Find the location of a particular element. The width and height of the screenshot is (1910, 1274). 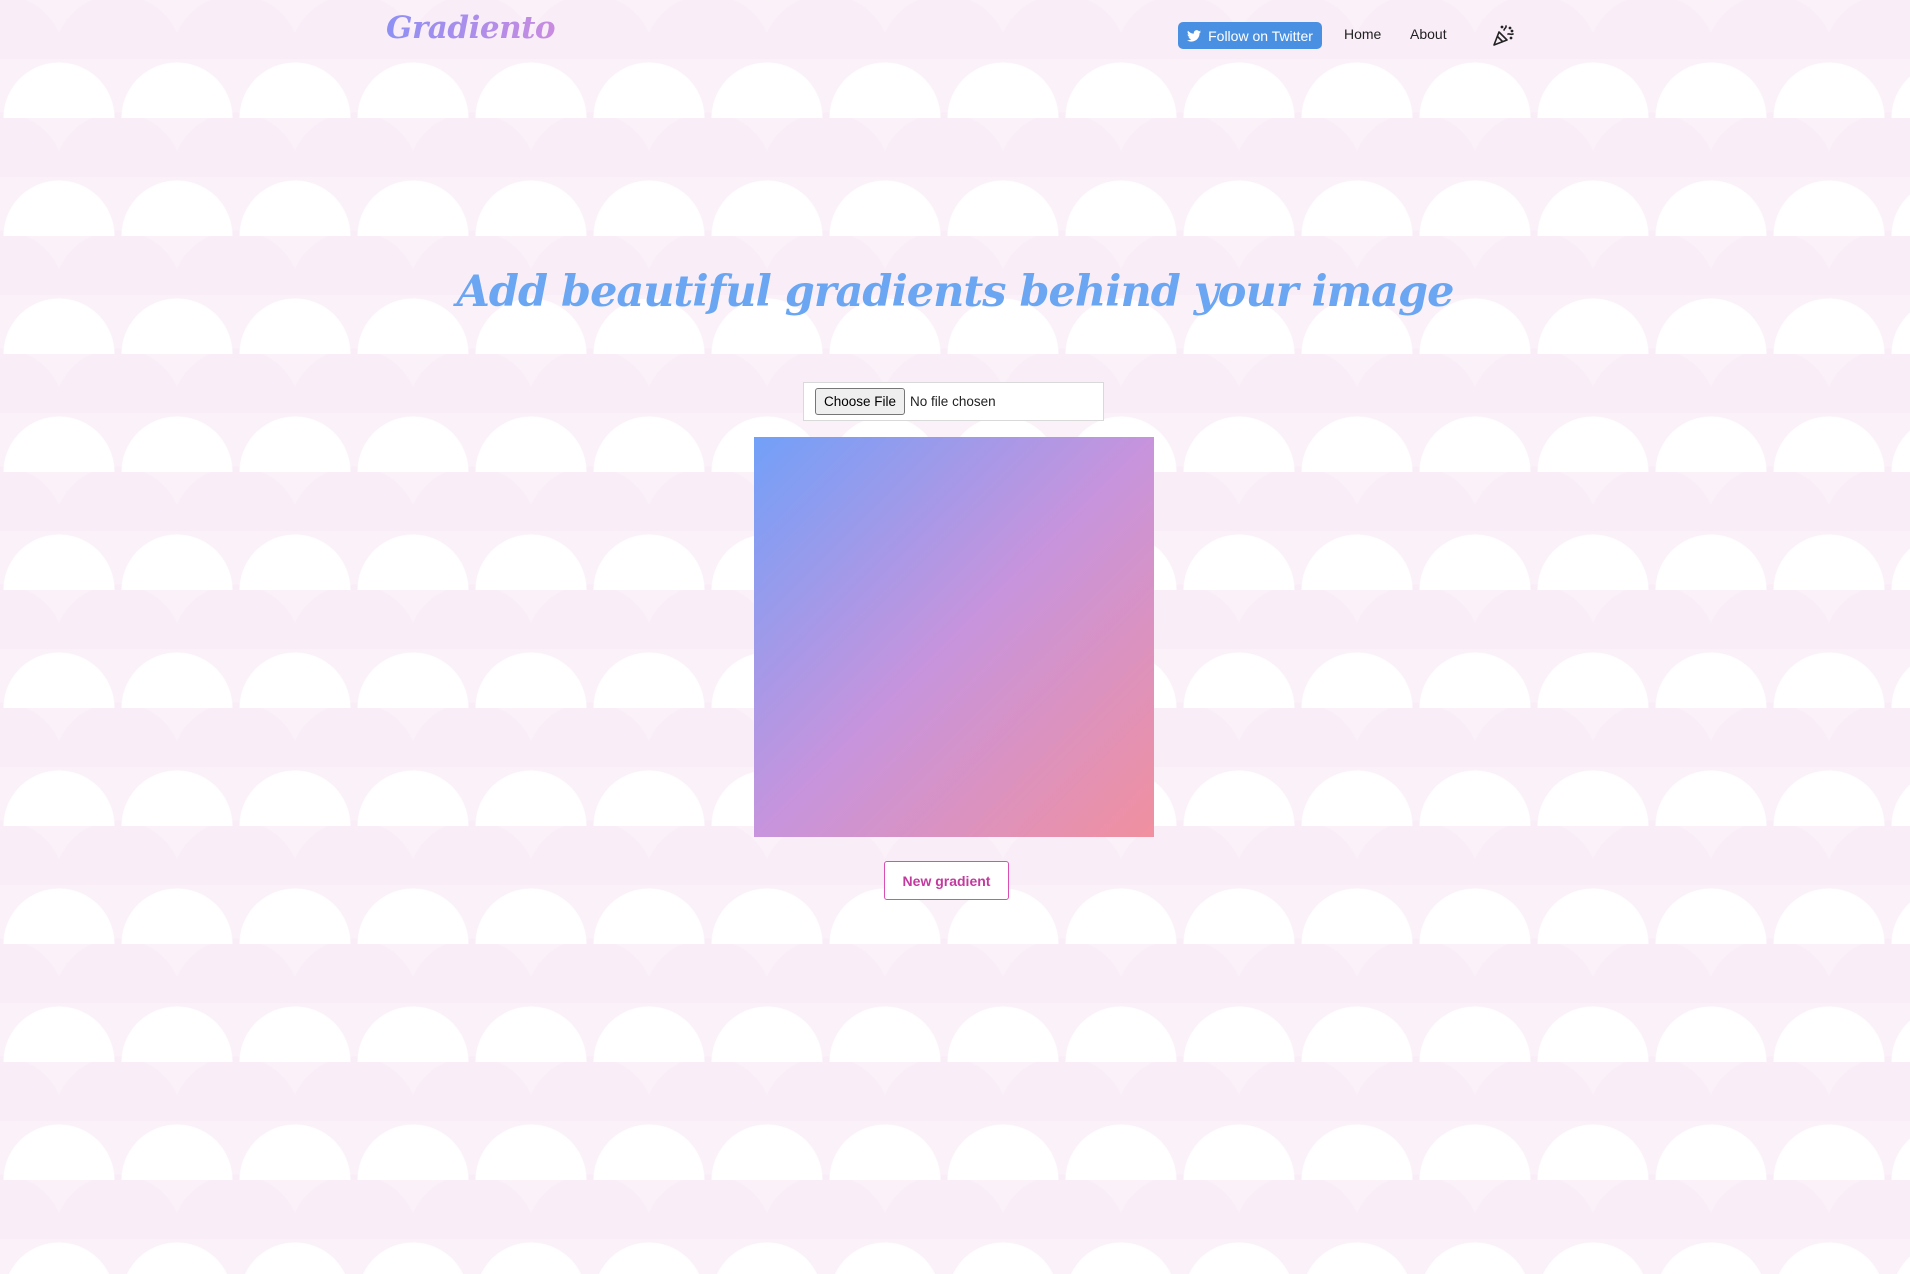

file-input: Choose File No file chosen is located at coordinates (953, 401).